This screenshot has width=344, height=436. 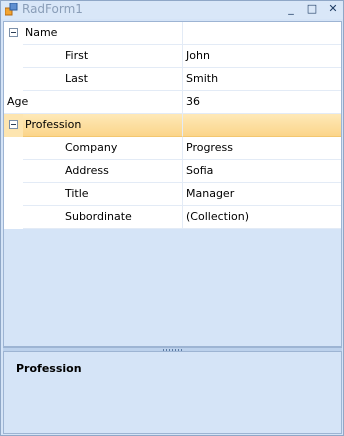 What do you see at coordinates (93, 102) in the screenshot?
I see `property-name: Age` at bounding box center [93, 102].